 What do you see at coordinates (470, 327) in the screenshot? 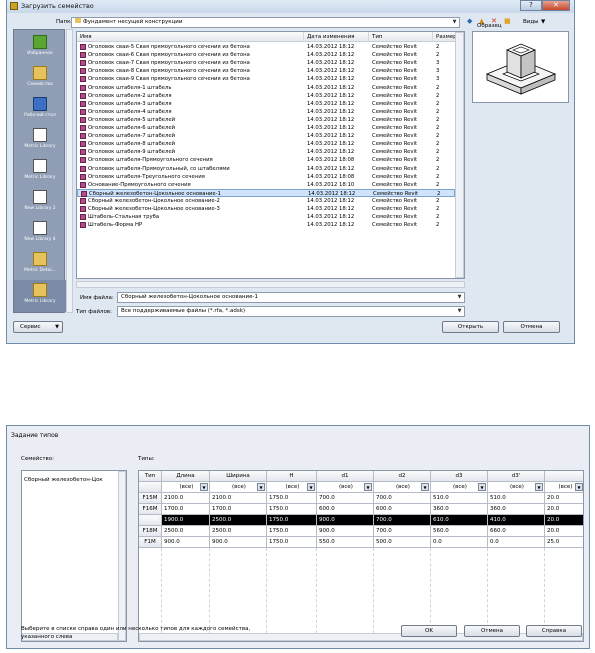
I see `open-button: Открыть` at bounding box center [470, 327].